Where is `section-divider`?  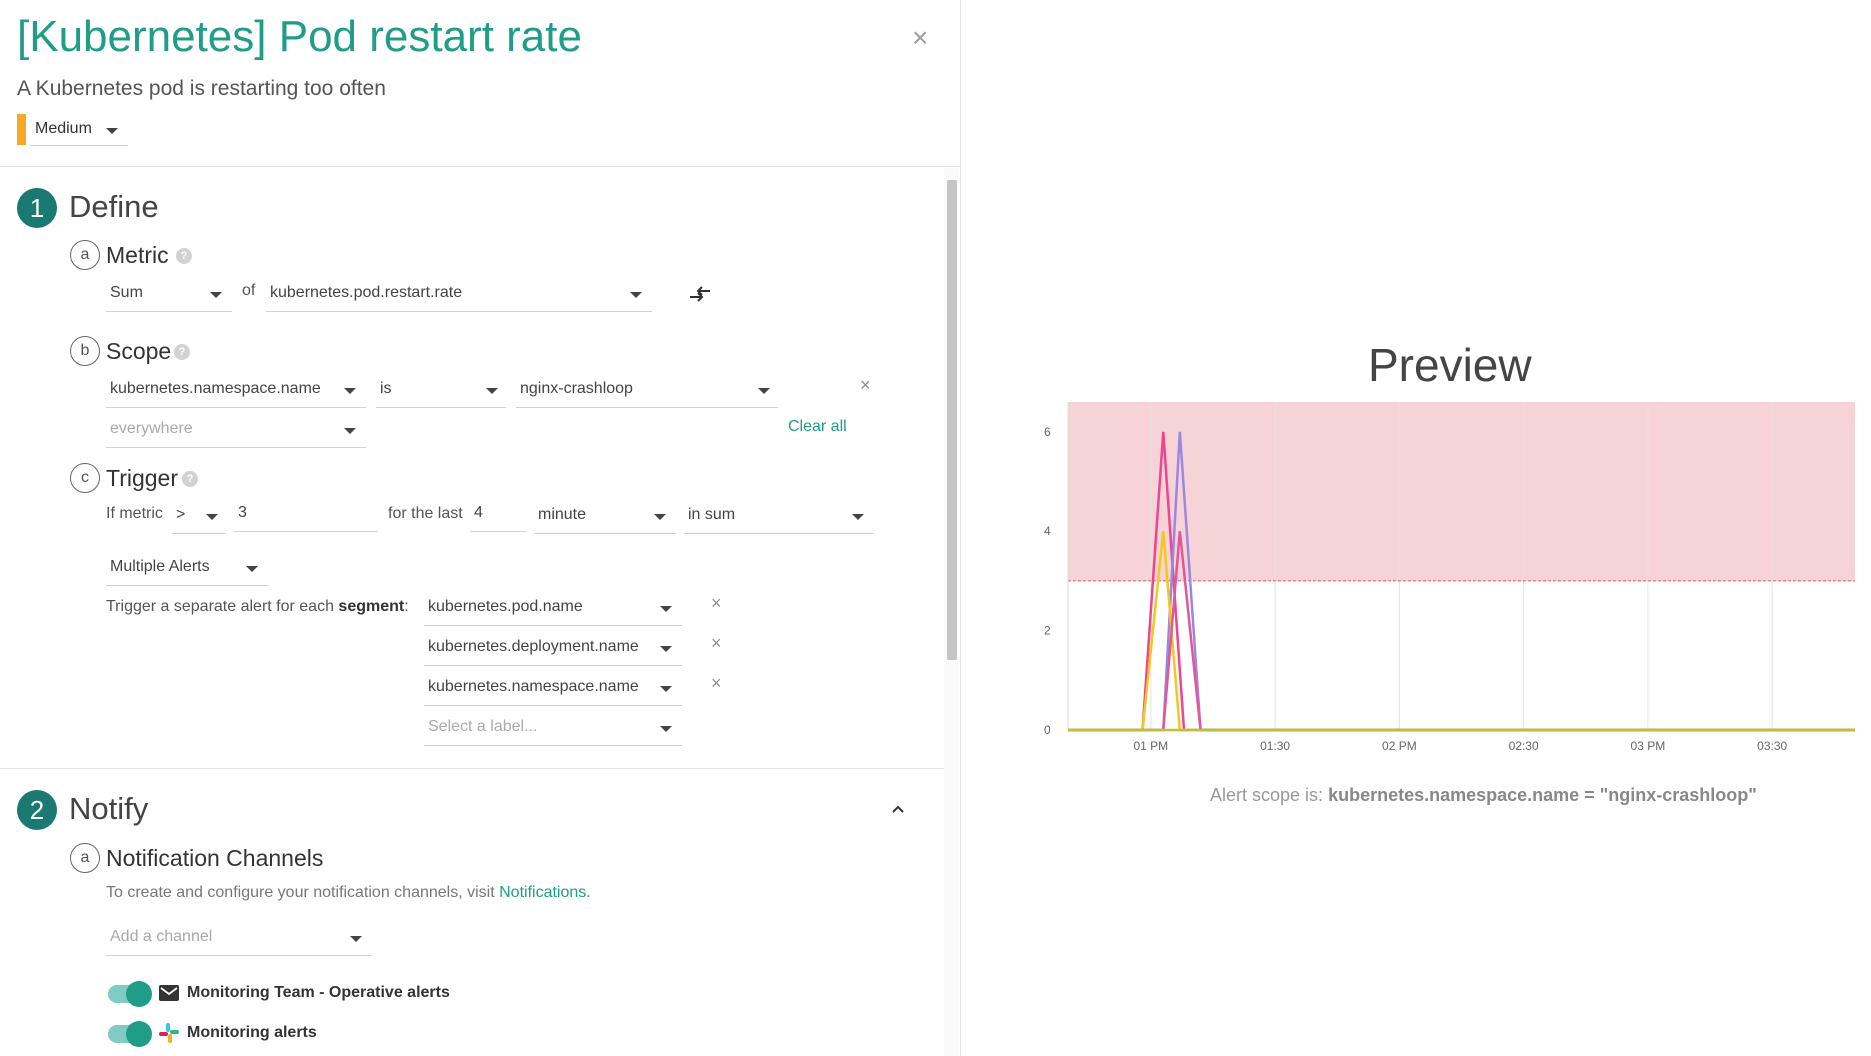 section-divider is located at coordinates (472, 768).